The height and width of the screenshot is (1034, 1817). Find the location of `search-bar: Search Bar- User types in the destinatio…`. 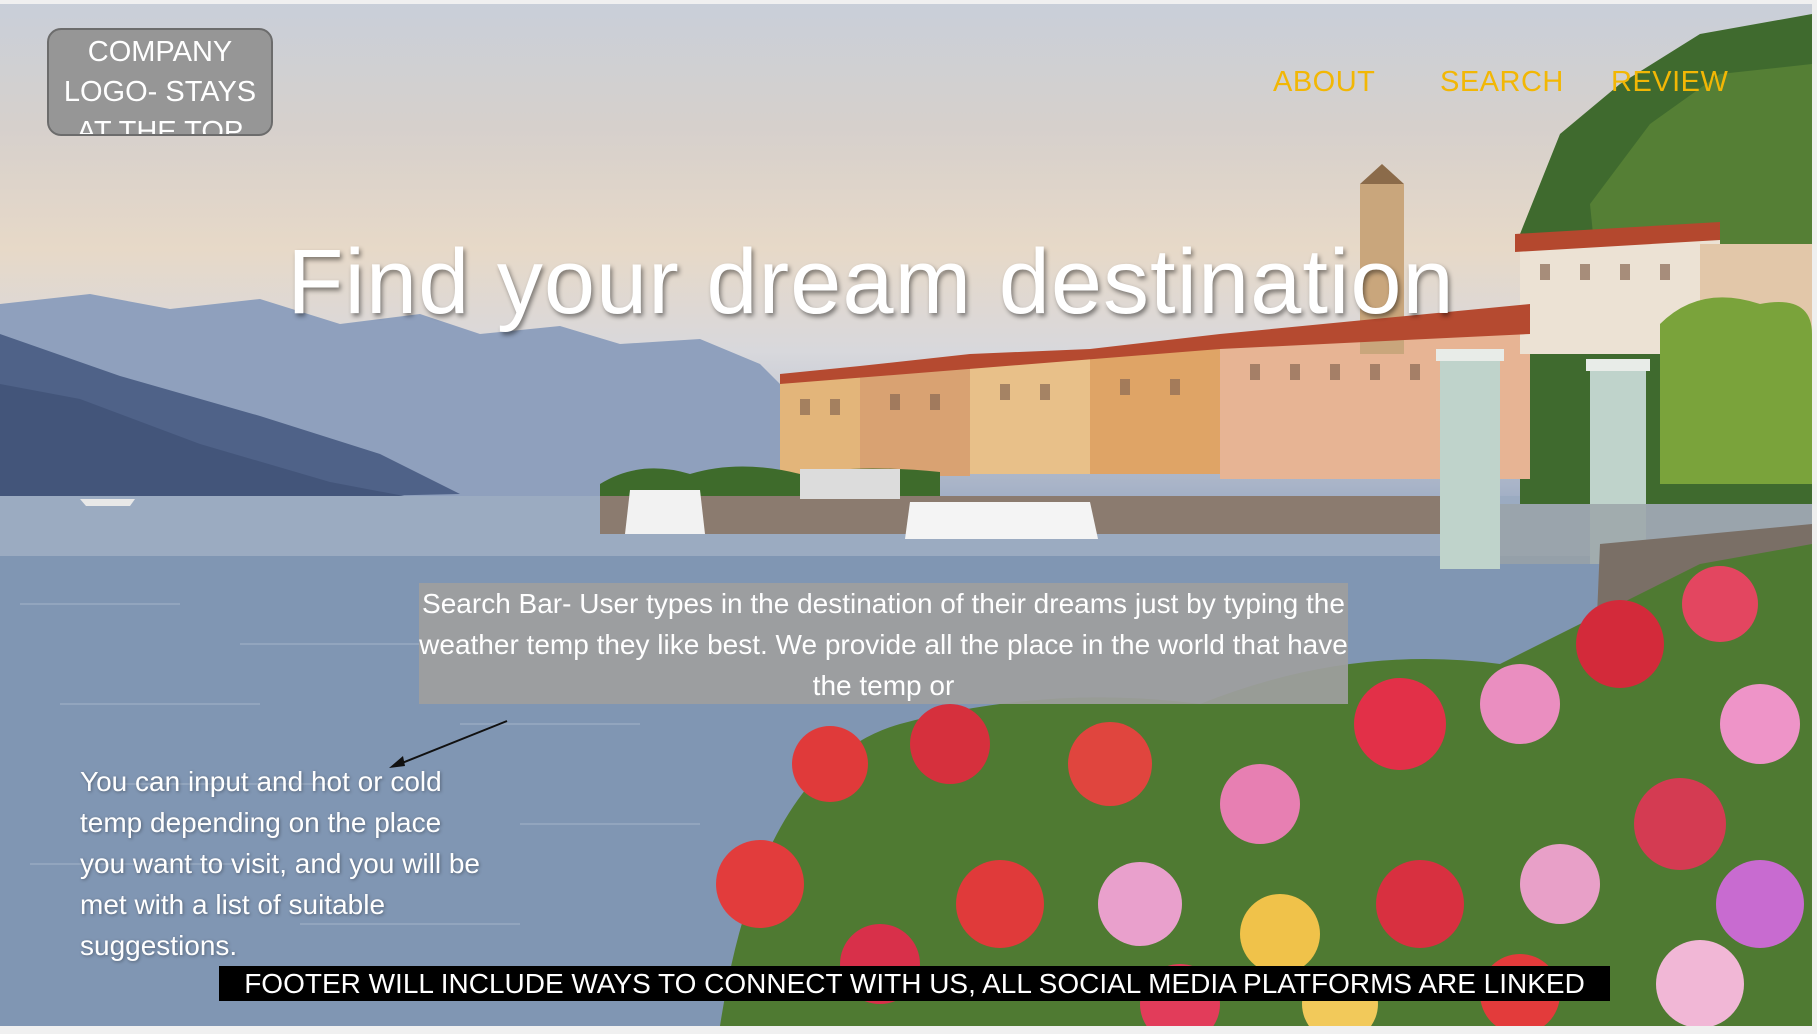

search-bar: Search Bar- User types in the destinatio… is located at coordinates (883, 643).